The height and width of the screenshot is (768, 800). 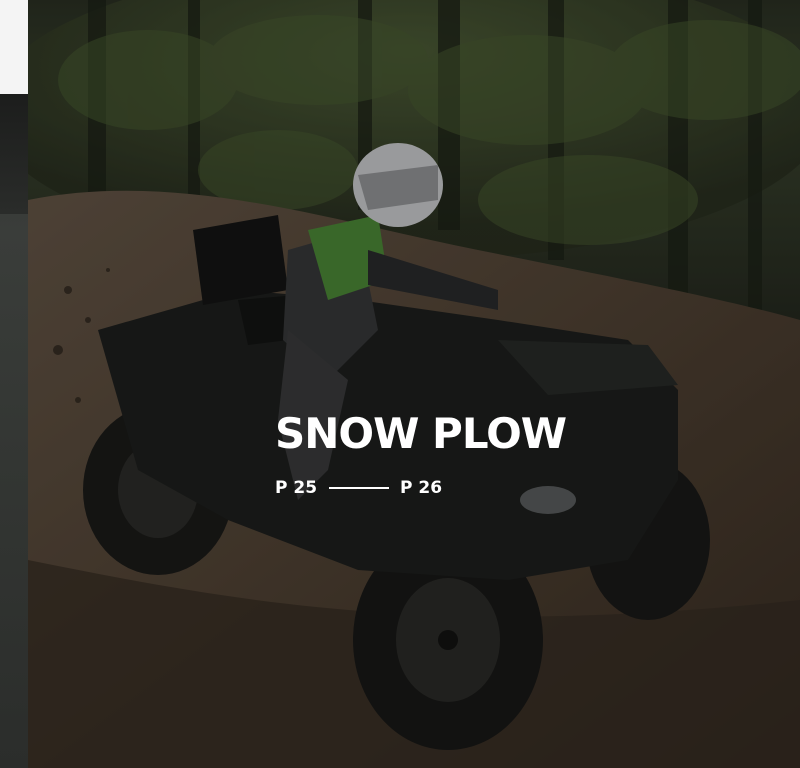 I want to click on page-from-link: P 25, so click(x=296, y=488).